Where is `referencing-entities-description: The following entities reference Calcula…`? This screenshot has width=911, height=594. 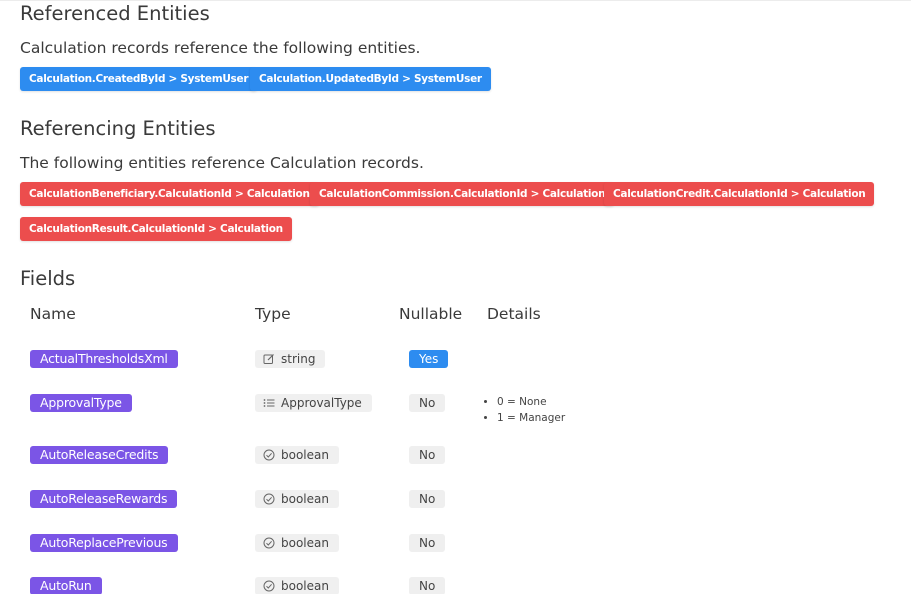 referencing-entities-description: The following entities reference Calcula… is located at coordinates (222, 163).